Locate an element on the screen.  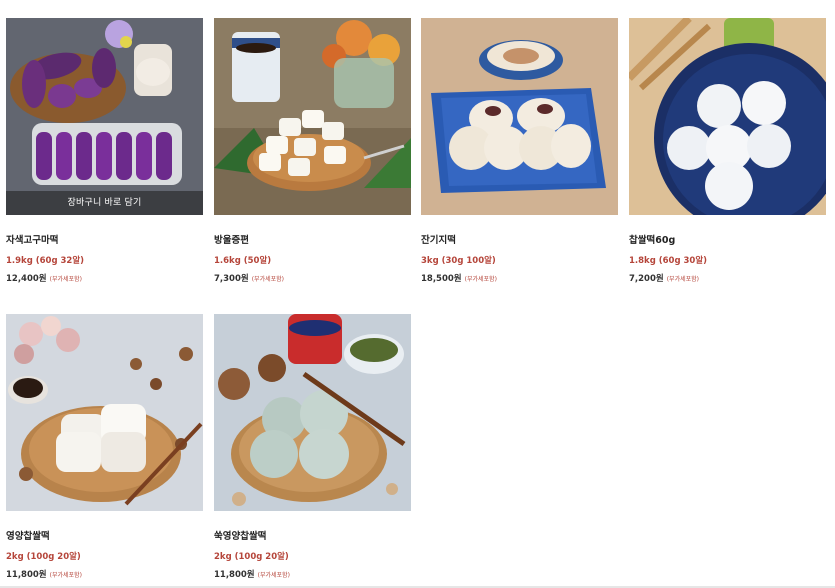
price-row: 18,500원 (부가세포함) is located at coordinates (519, 278).